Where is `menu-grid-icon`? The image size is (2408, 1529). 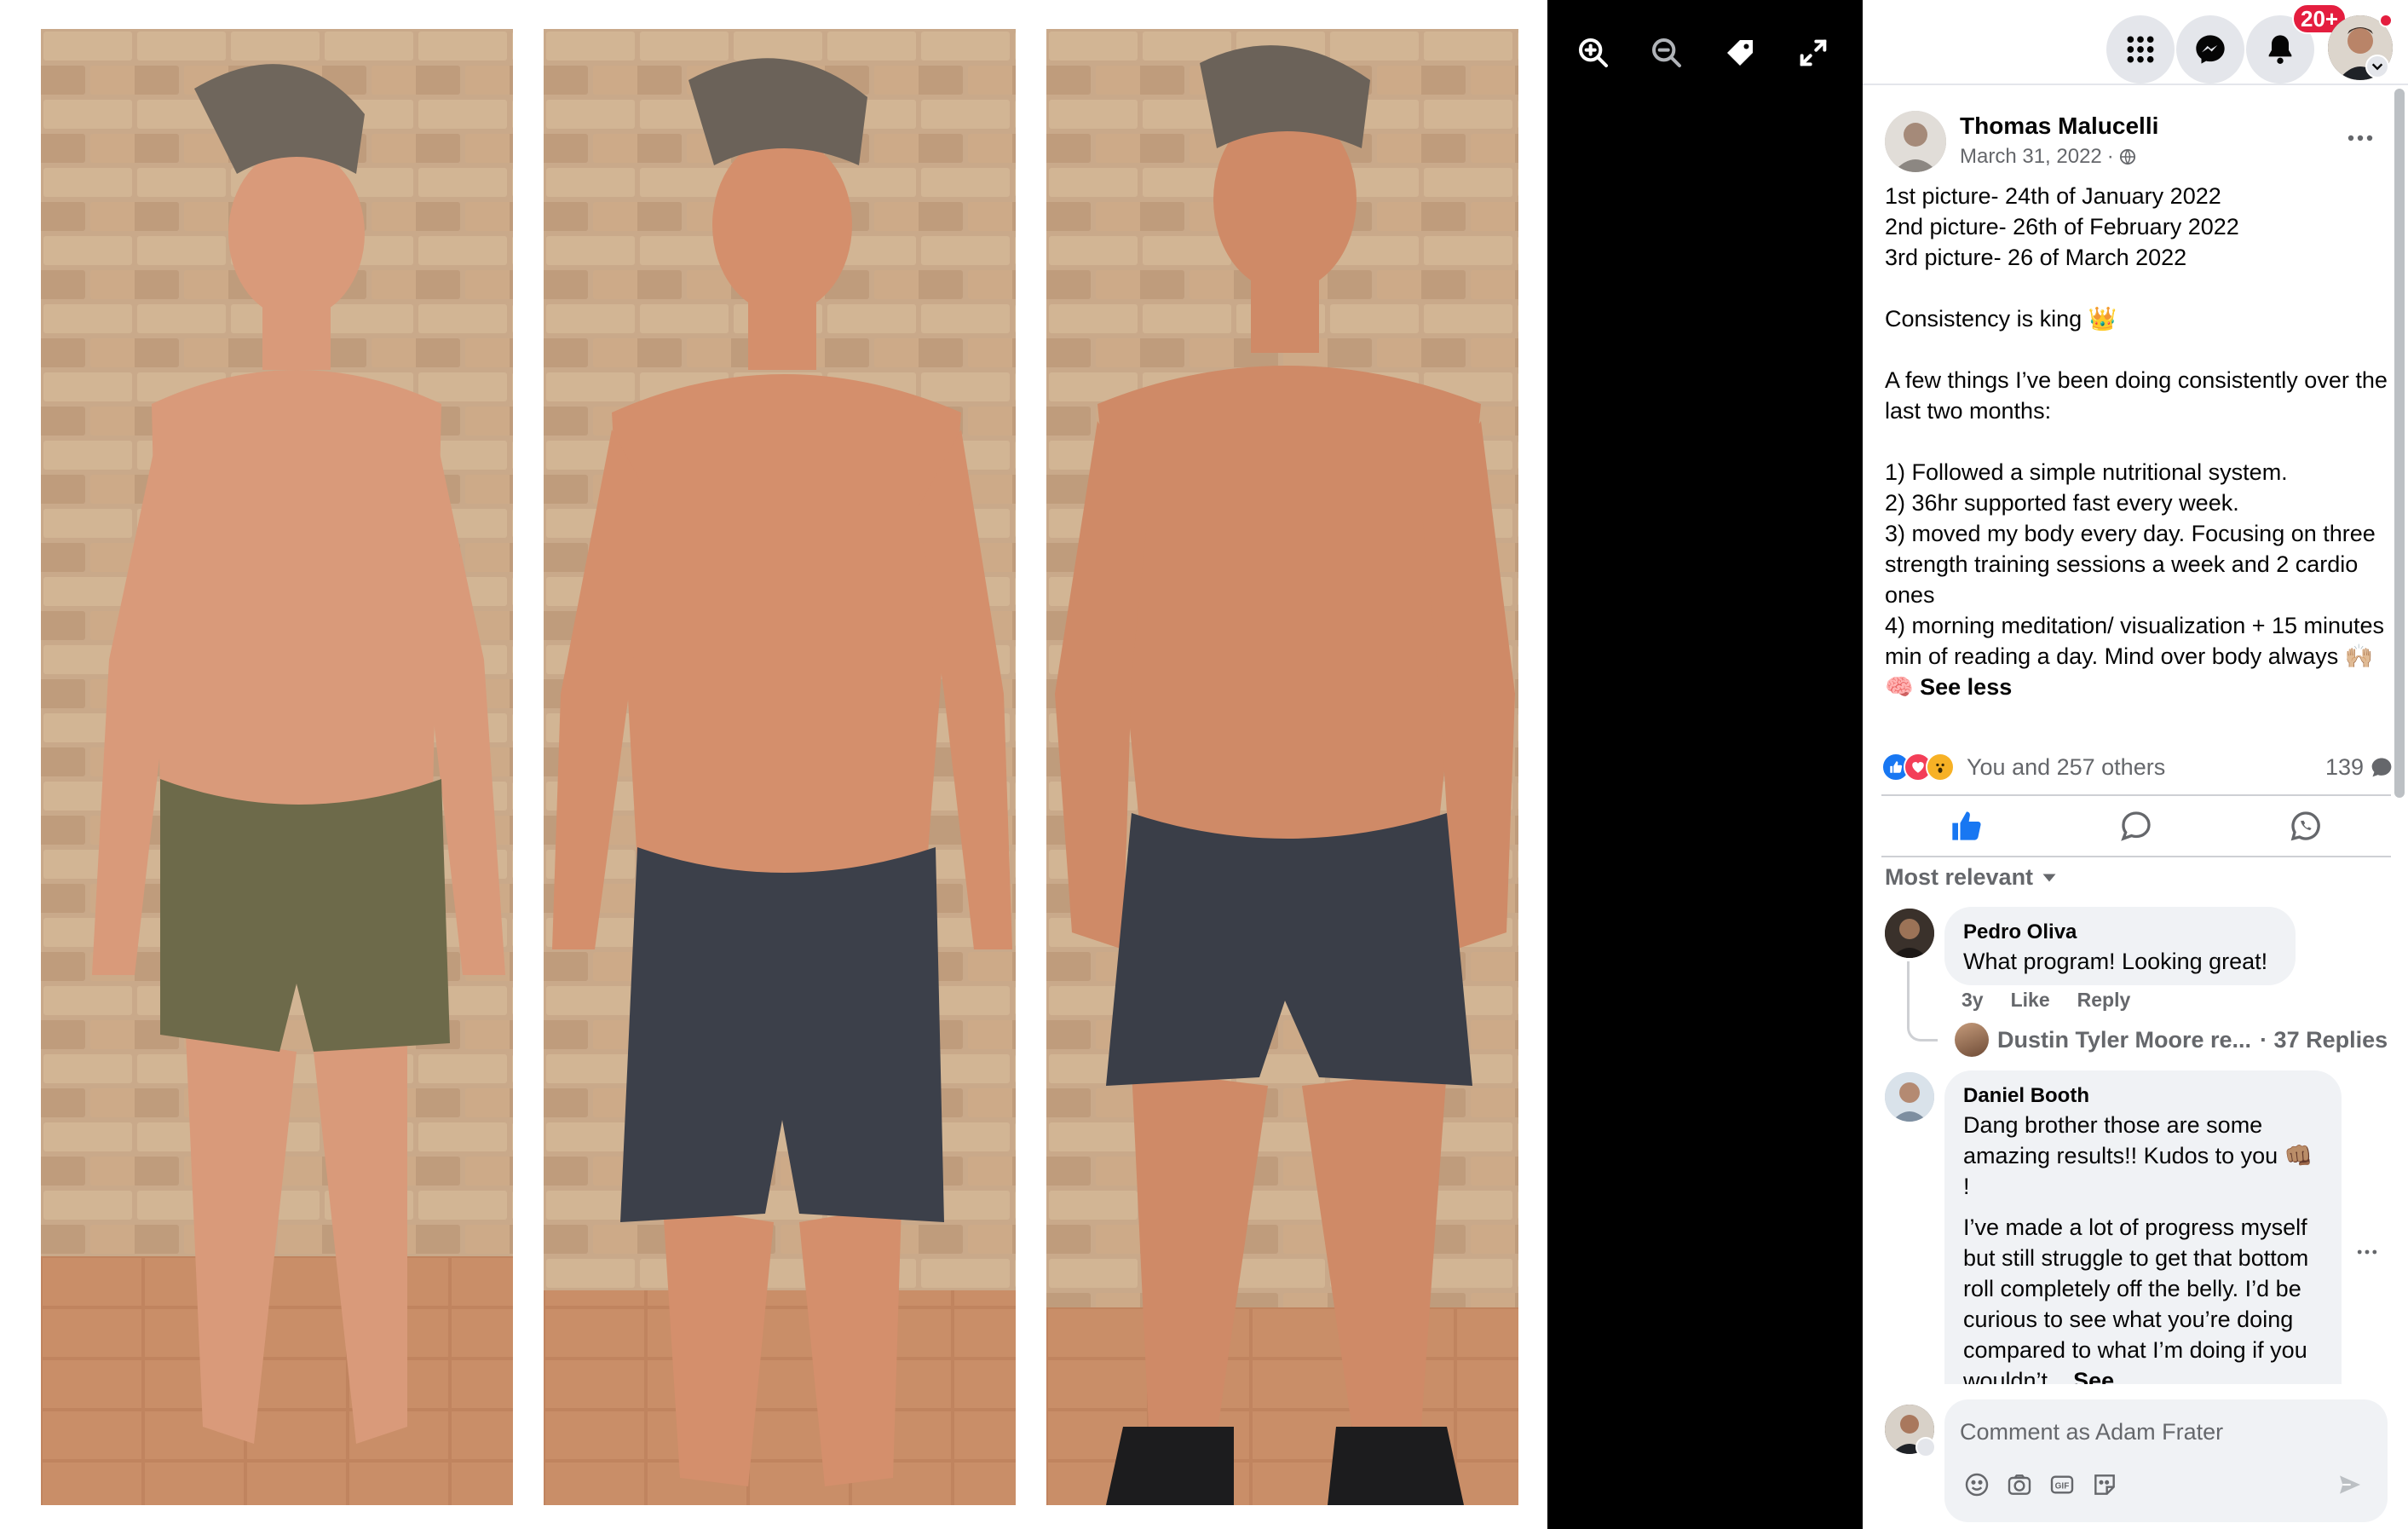 menu-grid-icon is located at coordinates (2140, 49).